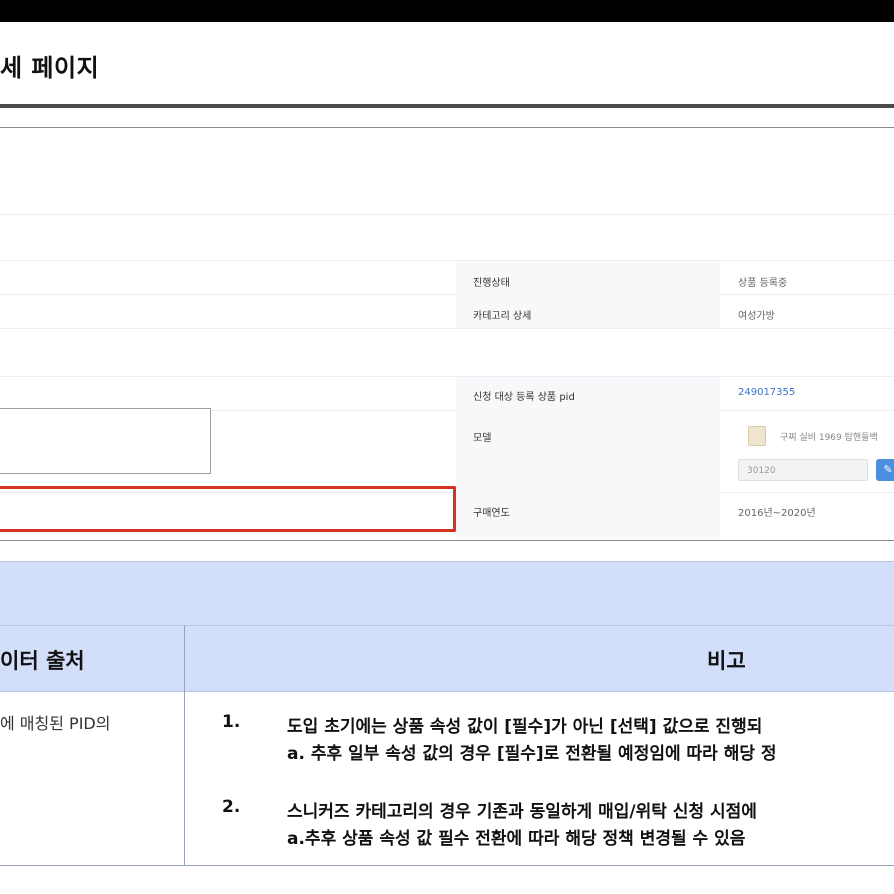 Image resolution: width=894 pixels, height=894 pixels. Describe the element at coordinates (757, 436) in the screenshot. I see `bag-thumbnail-image` at that location.